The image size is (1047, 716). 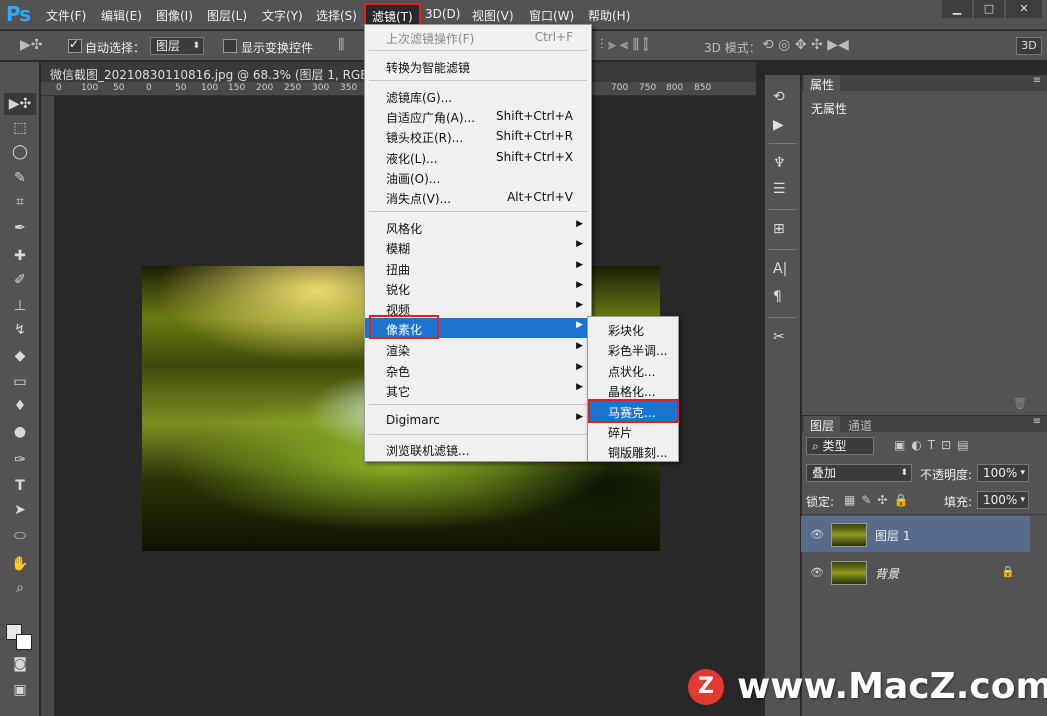 I want to click on 3d-button: 3D, so click(x=1029, y=46).